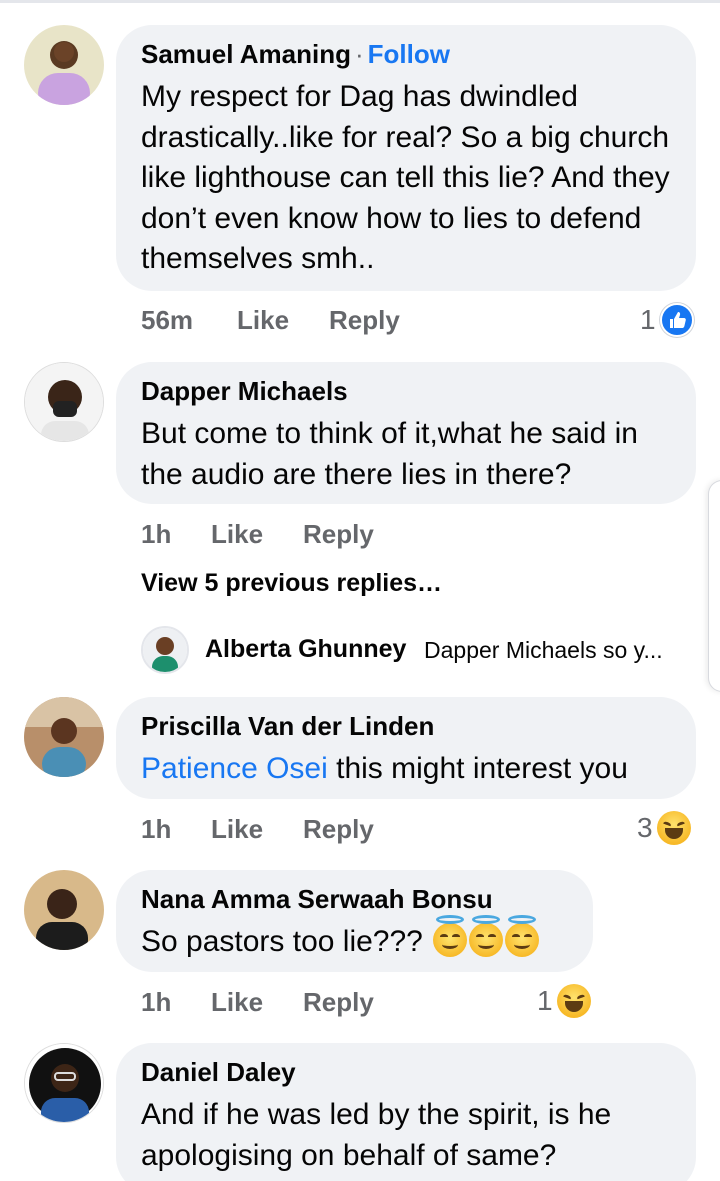  I want to click on reaction-count: 3, so click(645, 827).